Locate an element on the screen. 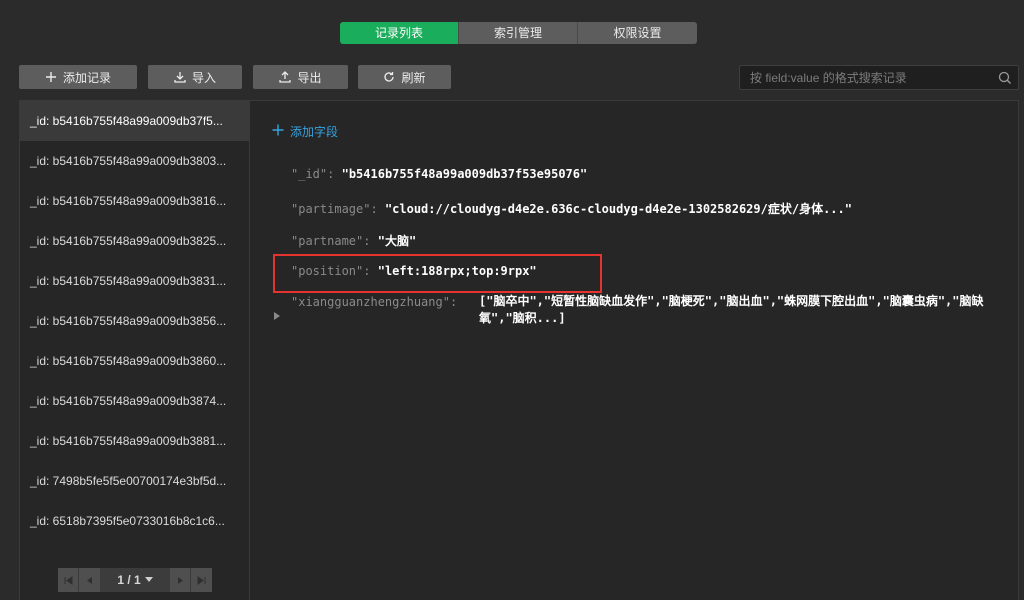 The image size is (1024, 600). field-key: "xiangguanzhengzhuang": is located at coordinates (374, 302).